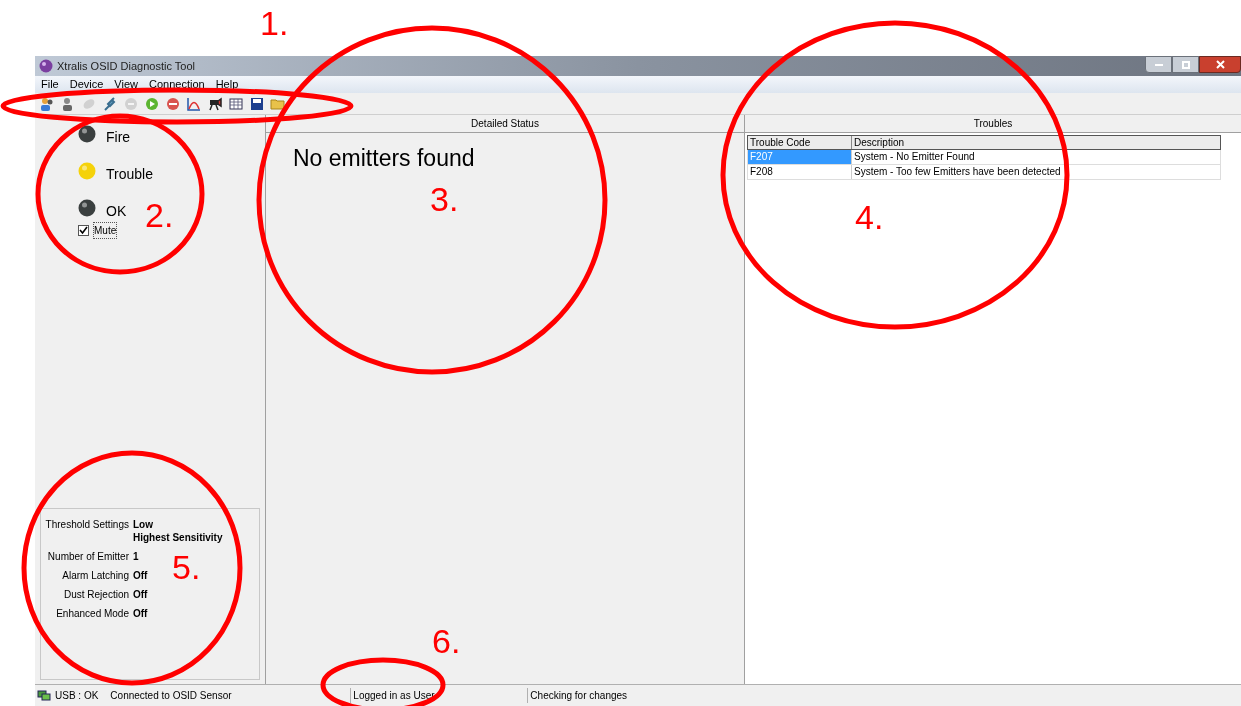 The height and width of the screenshot is (706, 1241). What do you see at coordinates (446, 641) in the screenshot?
I see `annotation-number: 6.` at bounding box center [446, 641].